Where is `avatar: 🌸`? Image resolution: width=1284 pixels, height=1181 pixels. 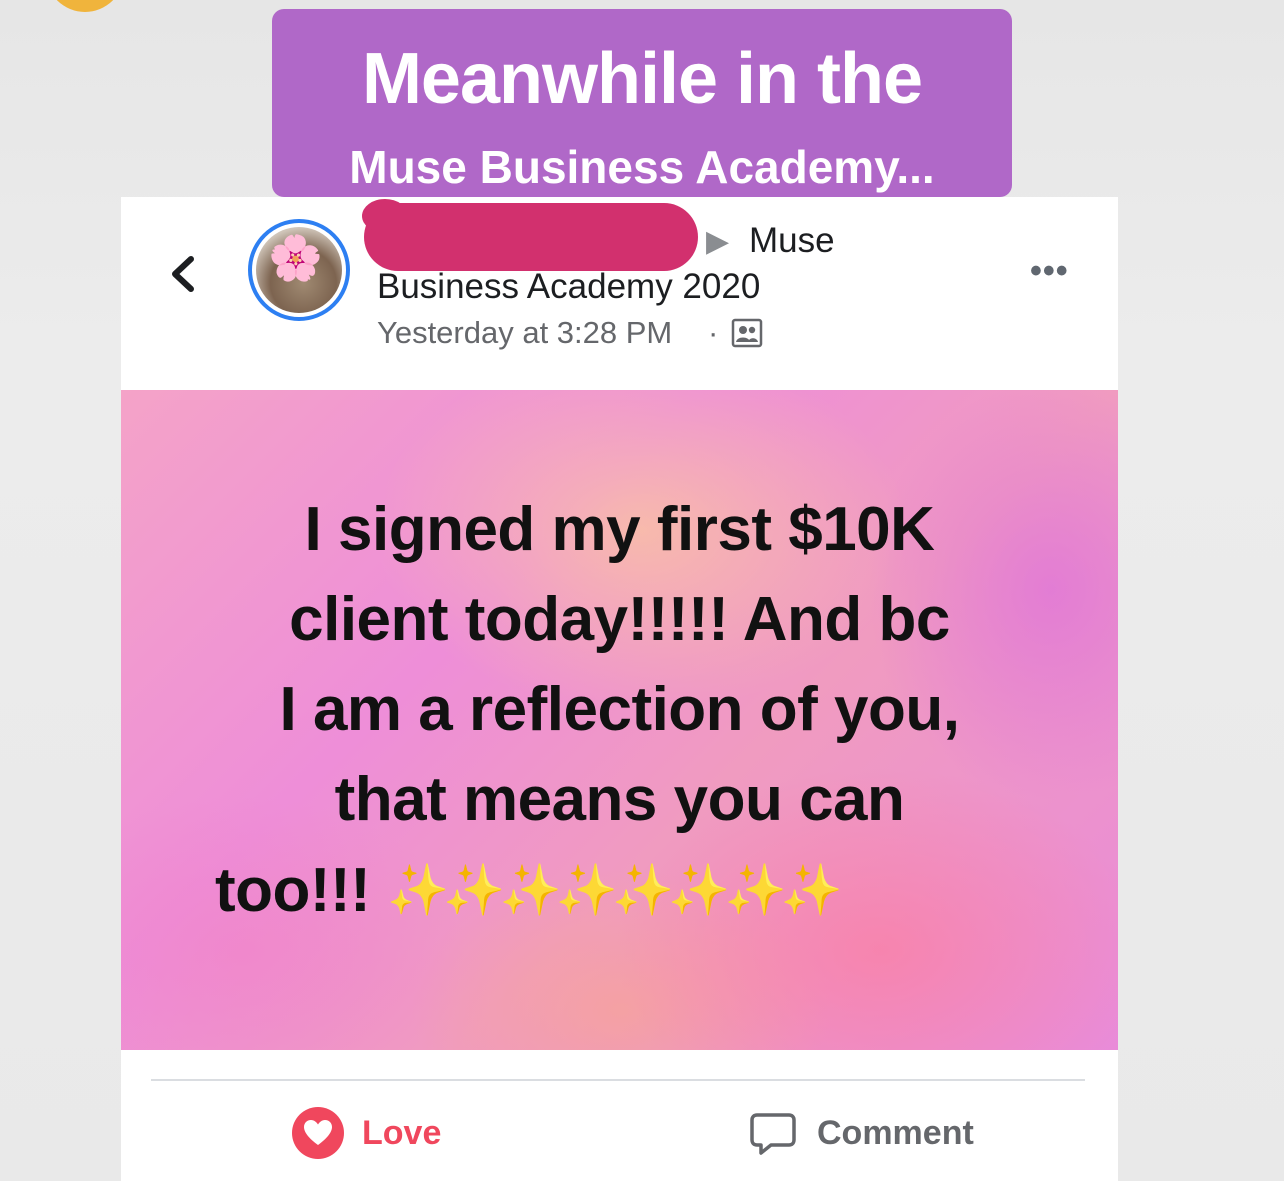
avatar: 🌸 is located at coordinates (299, 270).